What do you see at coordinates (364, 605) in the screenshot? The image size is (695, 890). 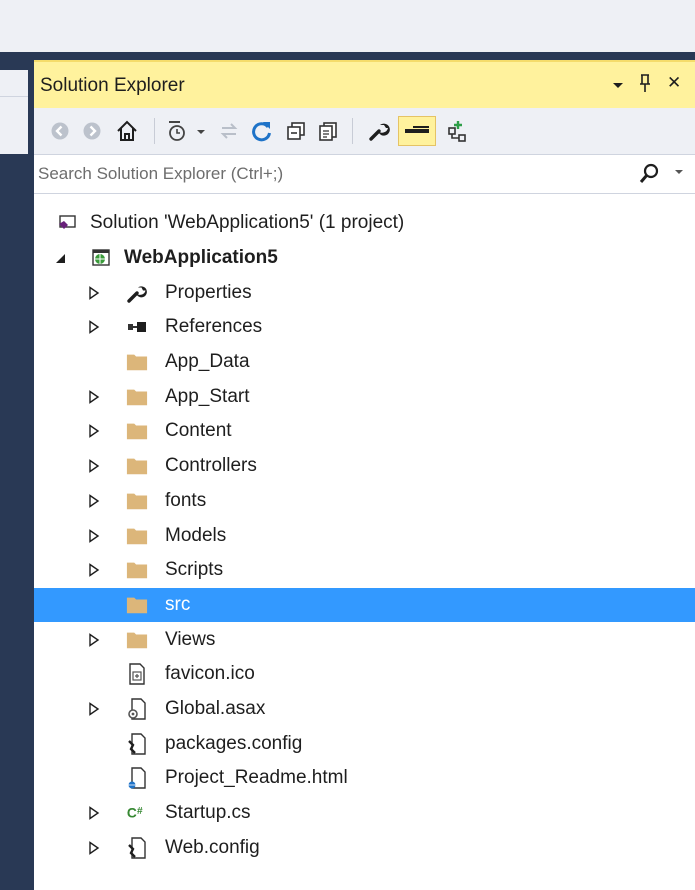 I see `tree-item-src: src` at bounding box center [364, 605].